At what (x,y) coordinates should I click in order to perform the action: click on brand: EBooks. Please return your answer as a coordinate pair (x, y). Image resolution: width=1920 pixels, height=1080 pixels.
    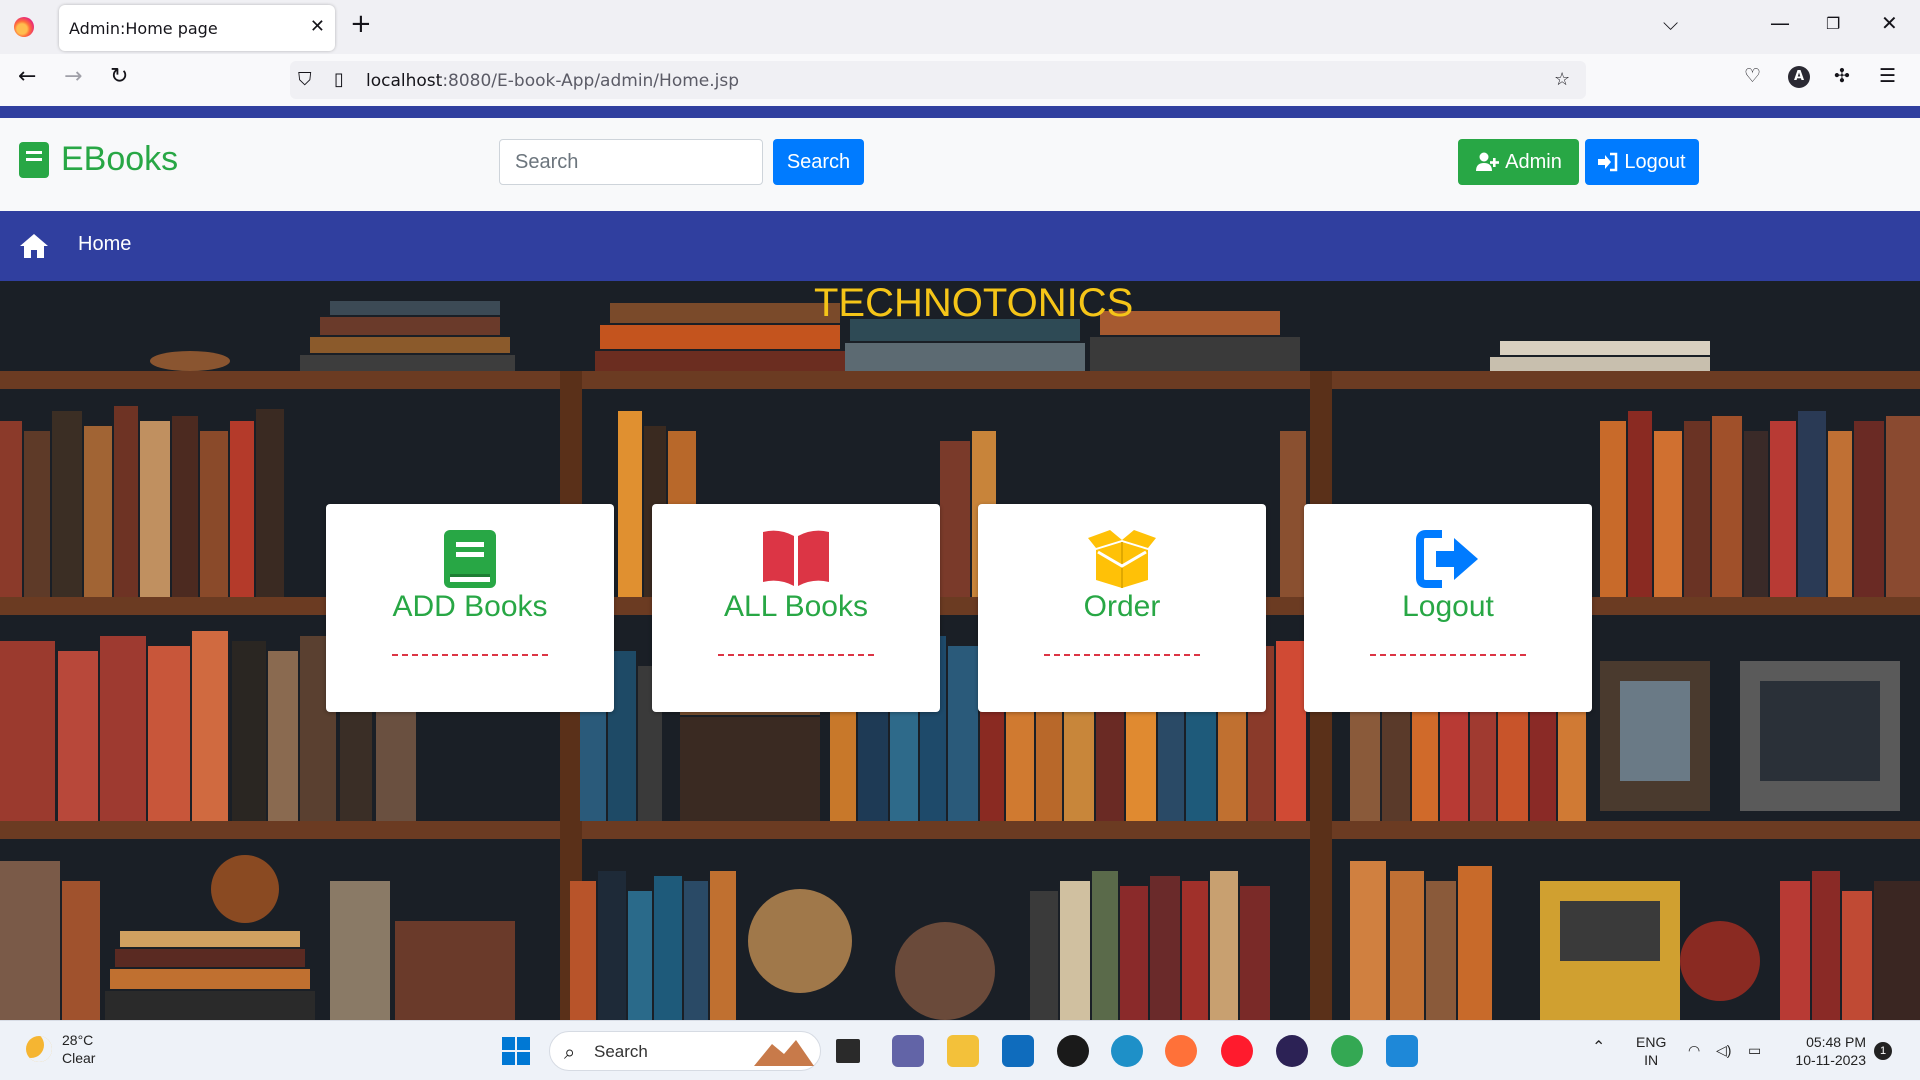
    Looking at the image, I should click on (98, 159).